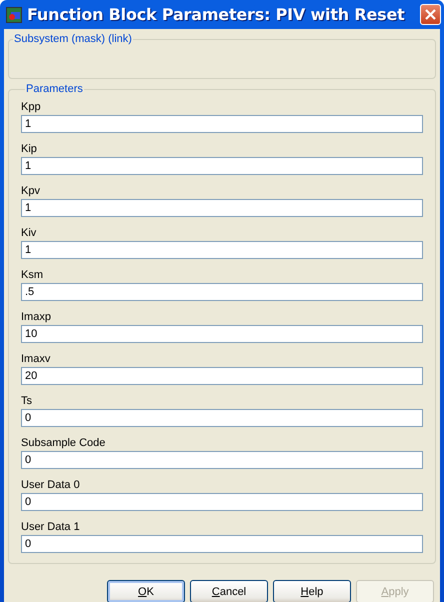 The image size is (444, 602). I want to click on parameter-label: Imaxv, so click(35, 359).